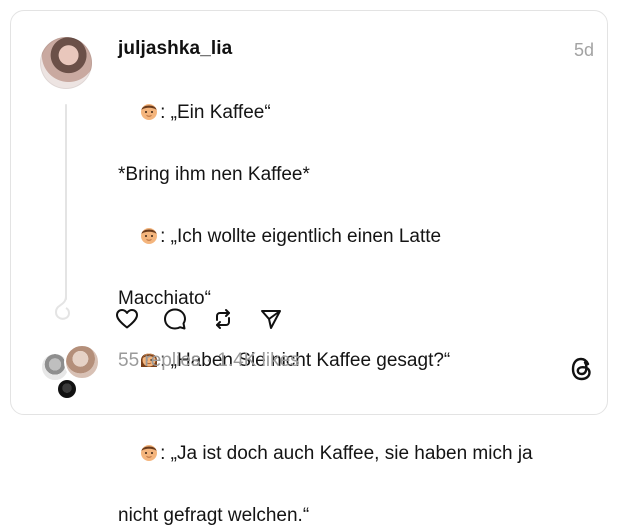  Describe the element at coordinates (271, 319) in the screenshot. I see `share-icon` at that location.